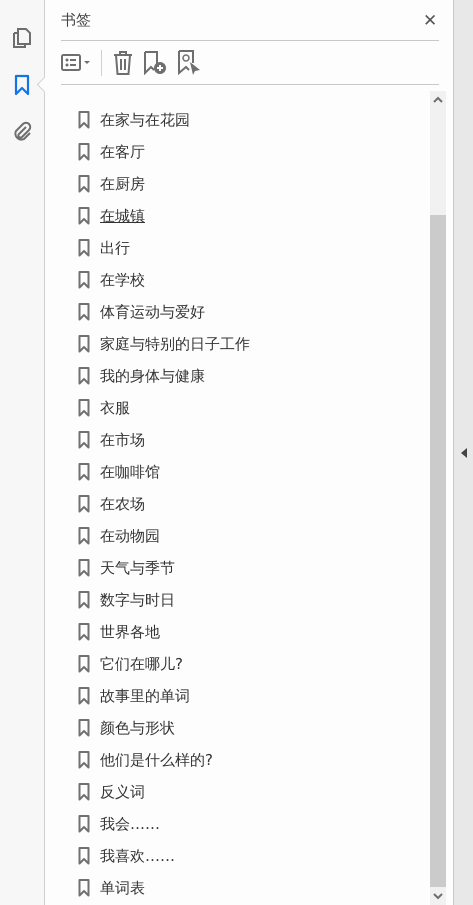 The image size is (473, 905). I want to click on bookmark-item: 反义词, so click(122, 792).